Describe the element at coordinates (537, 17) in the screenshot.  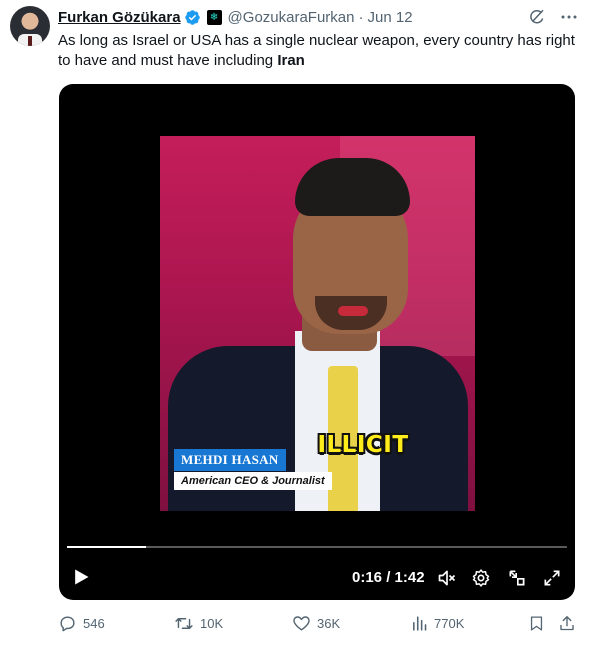
I see `grok-icon` at that location.